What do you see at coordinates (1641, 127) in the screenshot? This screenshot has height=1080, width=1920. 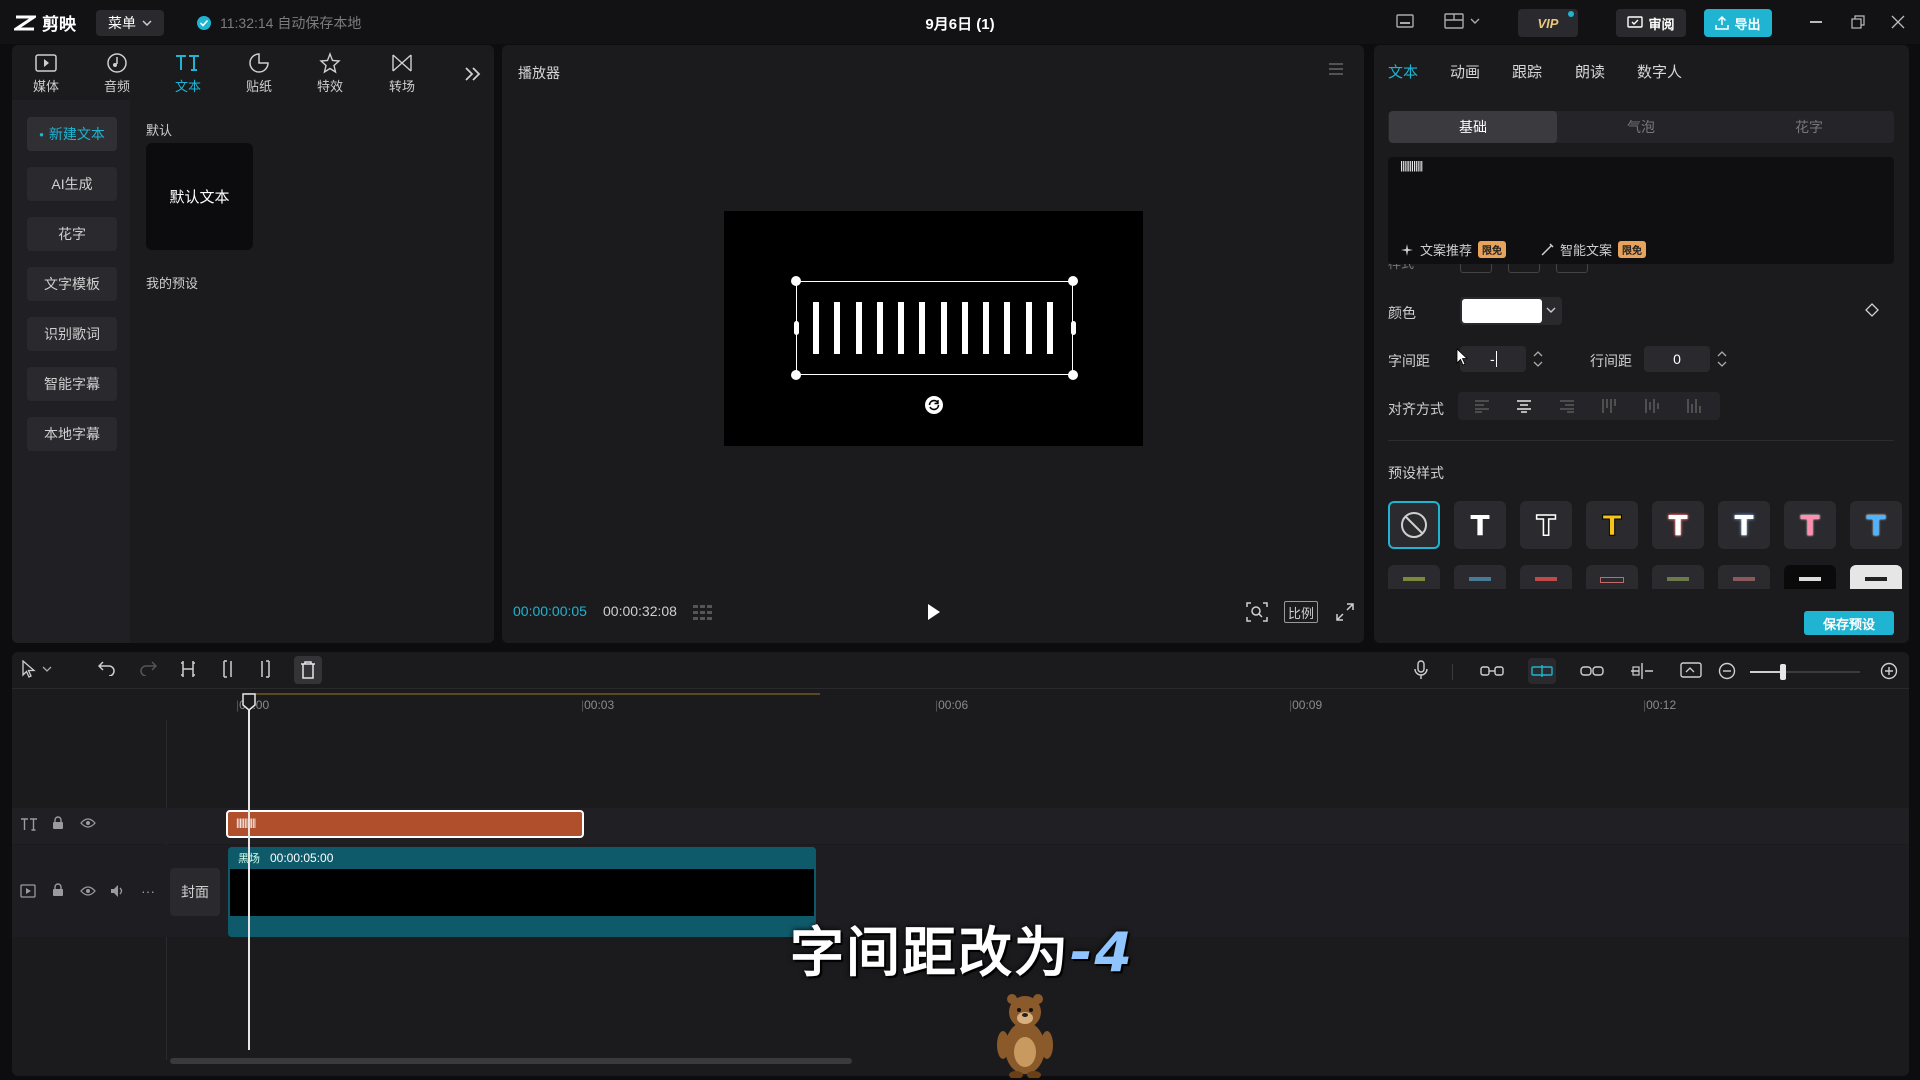 I see `subtab-bubble: 气泡` at bounding box center [1641, 127].